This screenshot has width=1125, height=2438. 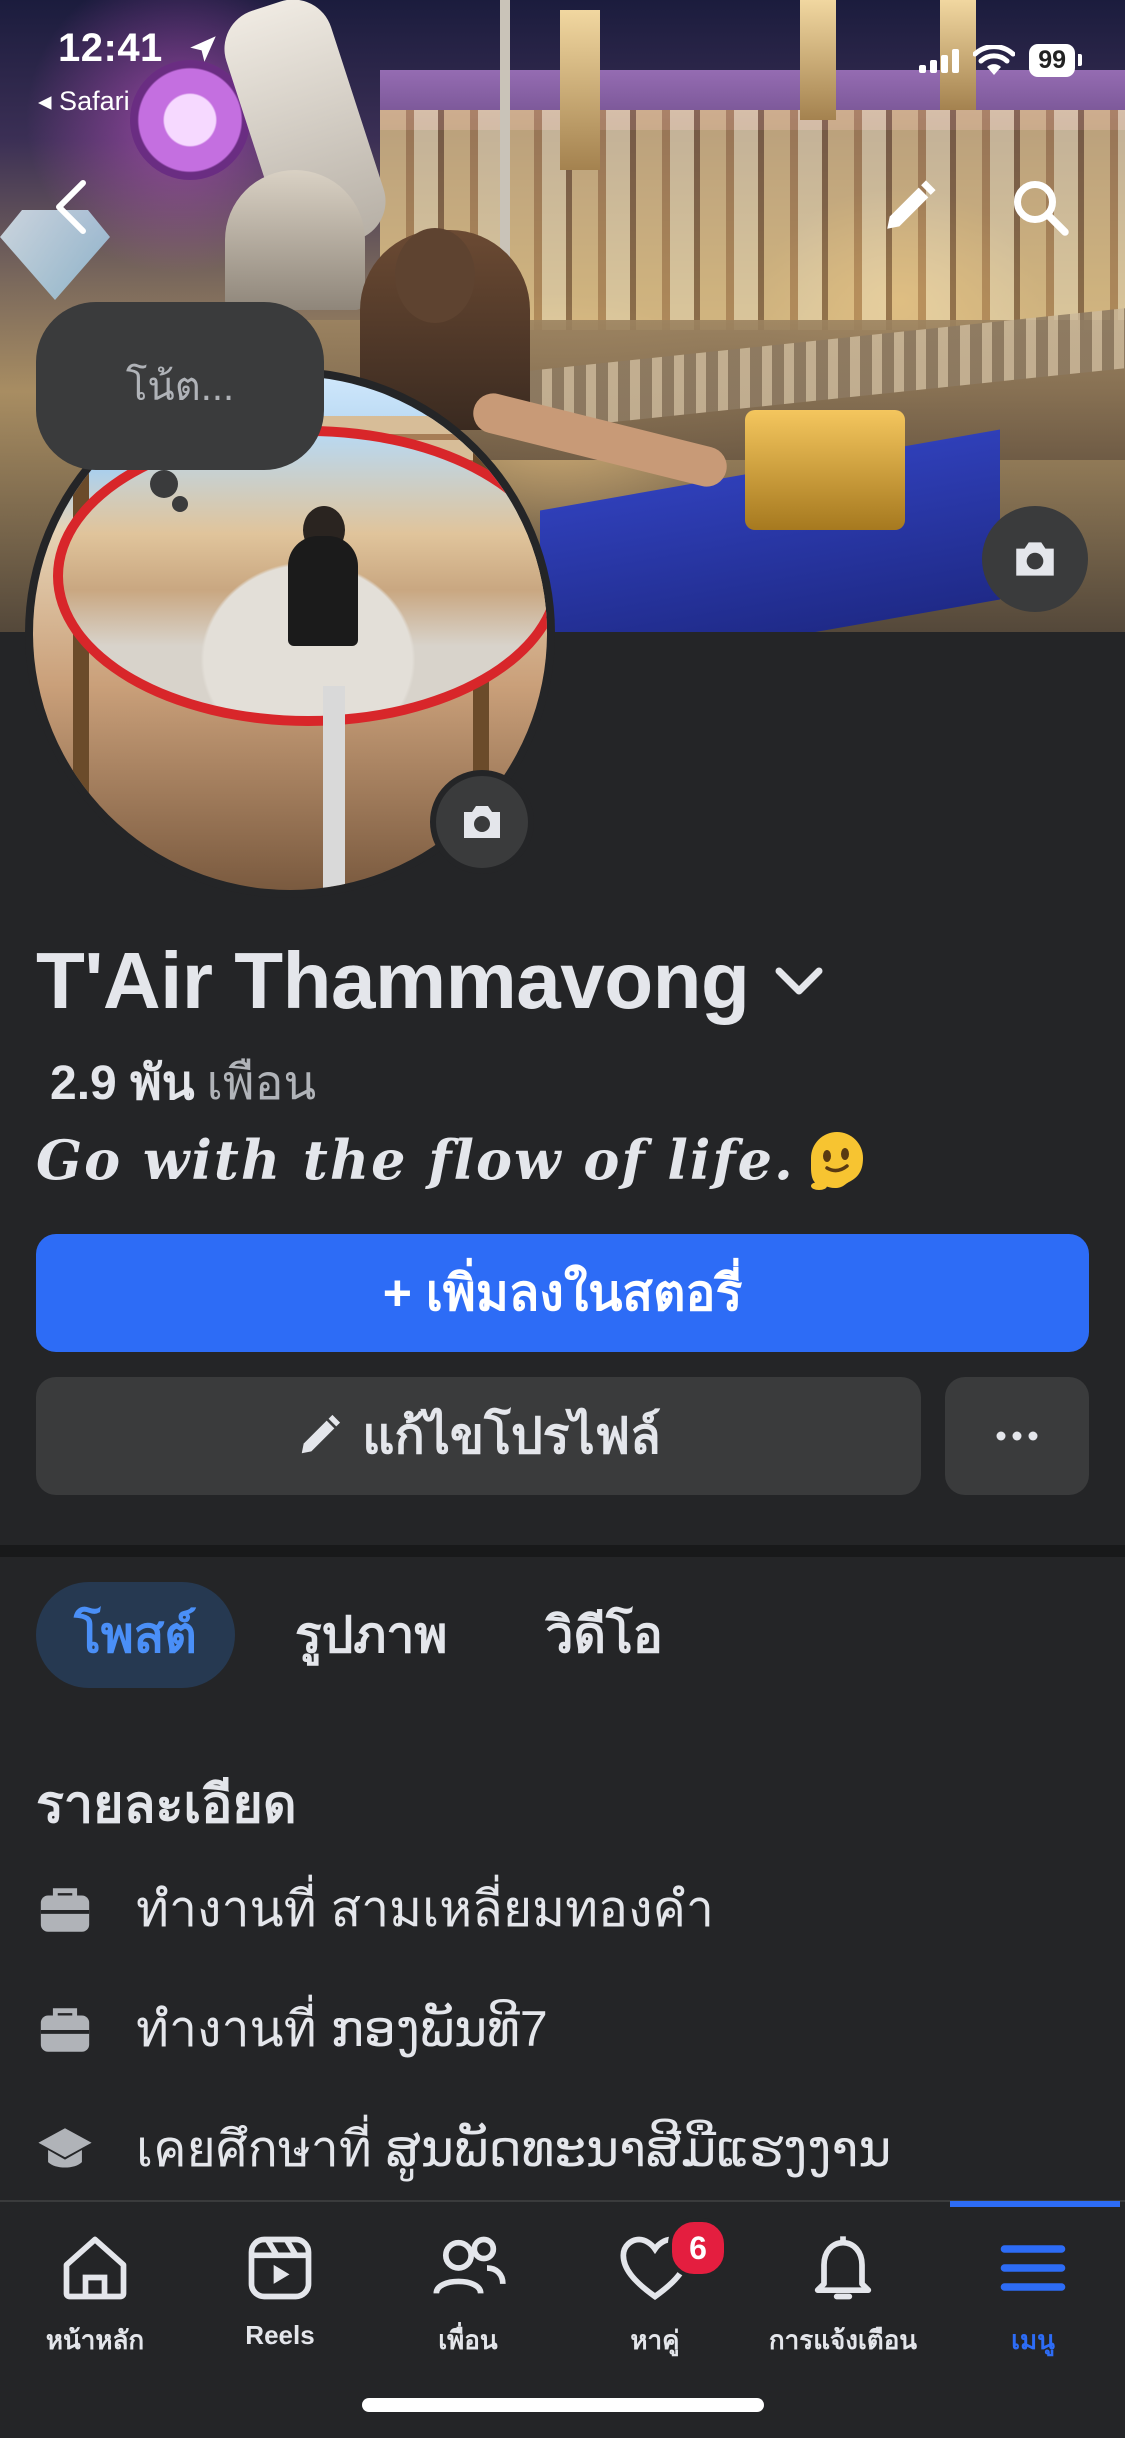 I want to click on note-bubble-tail-small, so click(x=180, y=504).